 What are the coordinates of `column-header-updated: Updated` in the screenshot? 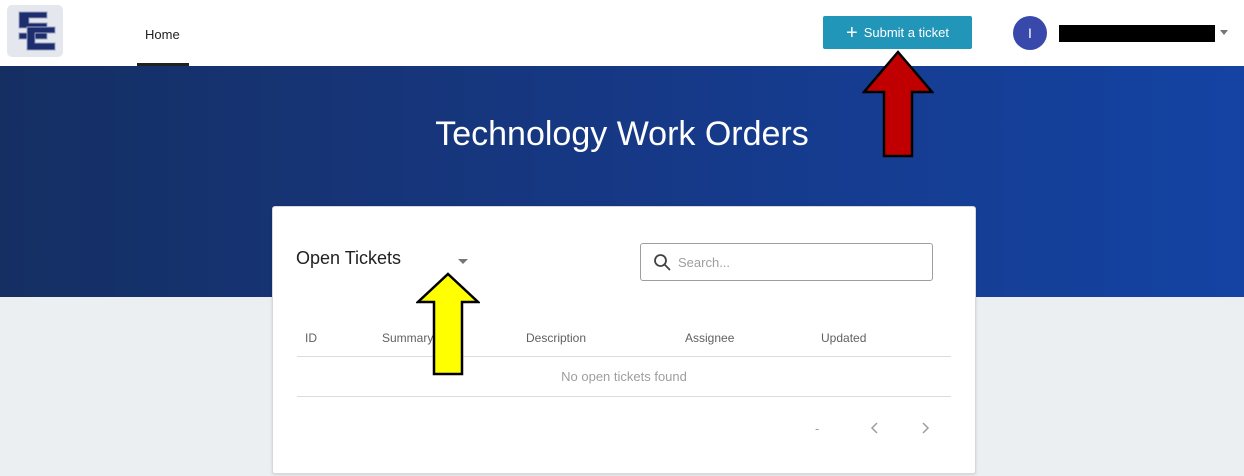 It's located at (843, 338).